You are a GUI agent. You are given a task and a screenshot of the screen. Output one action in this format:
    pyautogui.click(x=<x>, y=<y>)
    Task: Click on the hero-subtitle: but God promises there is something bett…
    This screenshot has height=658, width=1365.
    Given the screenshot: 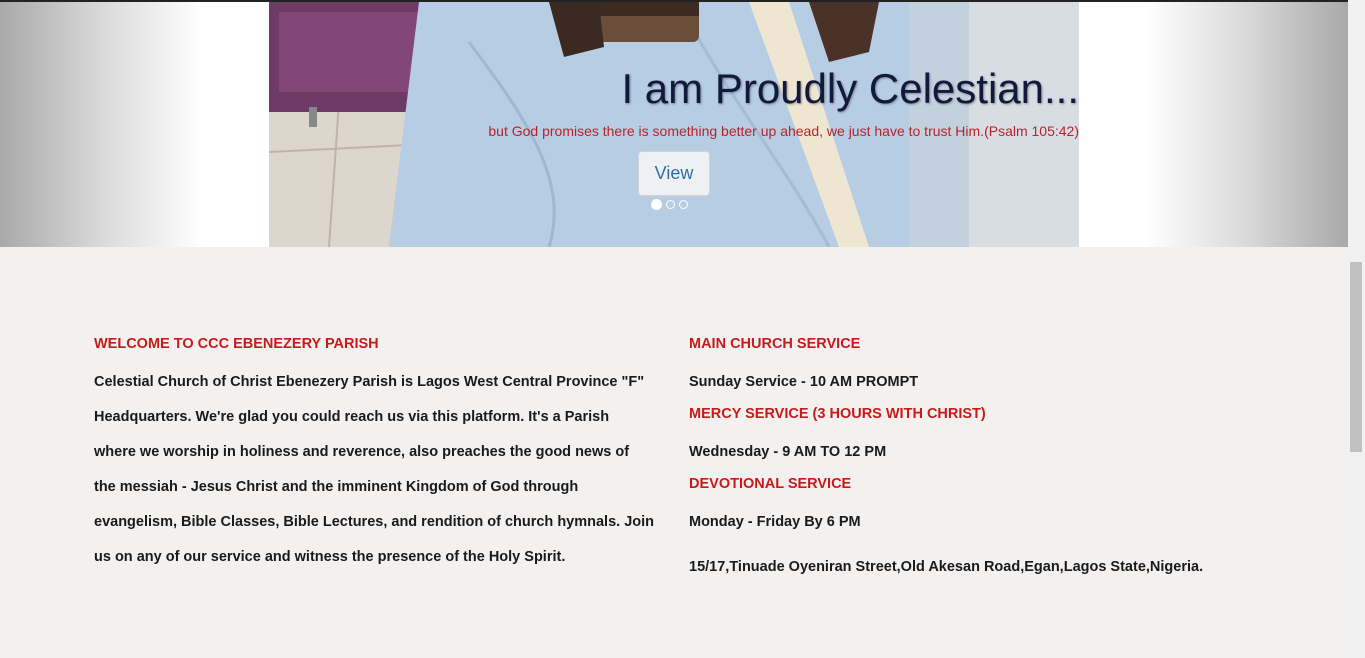 What is the action you would take?
    pyautogui.click(x=783, y=131)
    